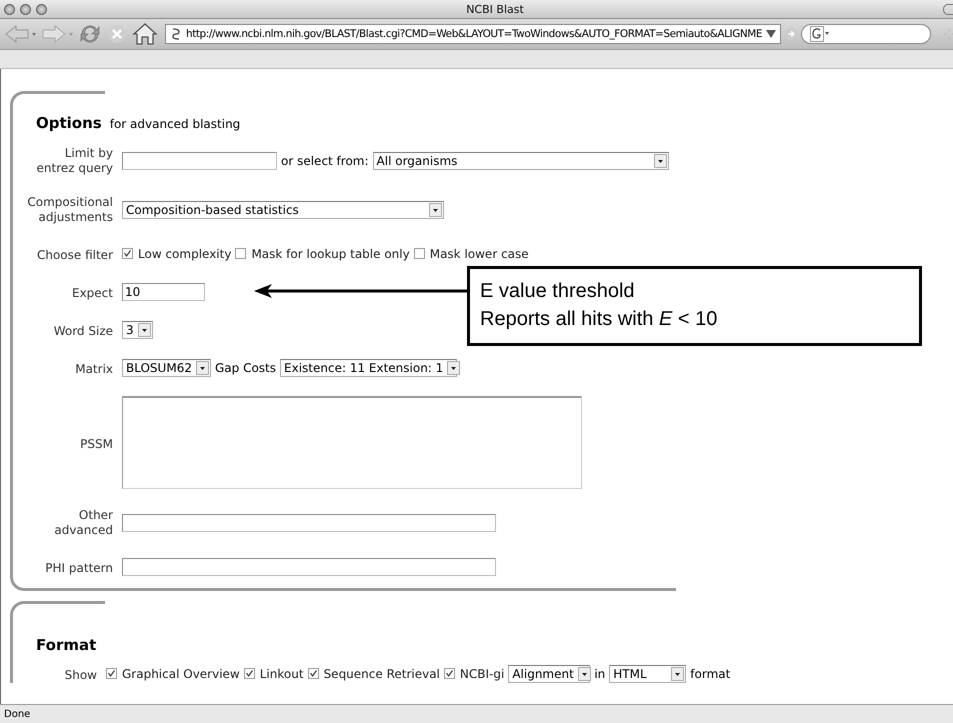 The image size is (953, 723). I want to click on text-area, so click(352, 442).